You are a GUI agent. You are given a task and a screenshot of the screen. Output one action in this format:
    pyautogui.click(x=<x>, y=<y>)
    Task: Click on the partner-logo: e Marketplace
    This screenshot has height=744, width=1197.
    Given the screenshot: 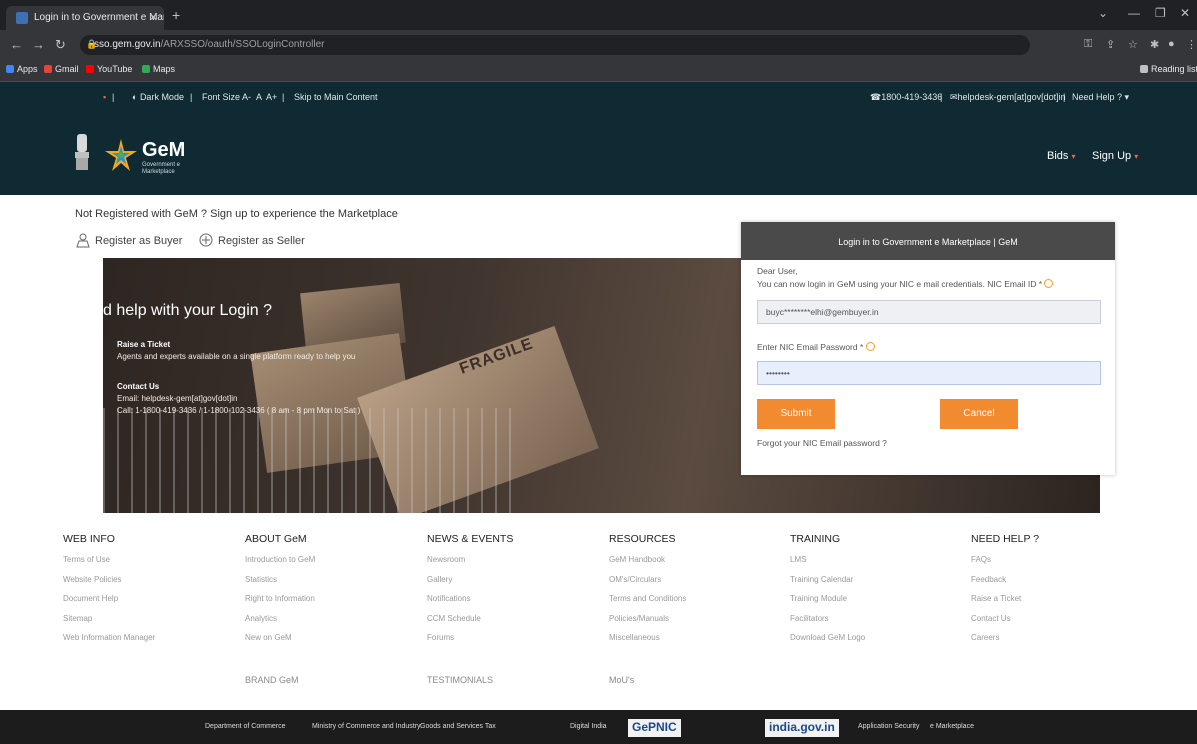 What is the action you would take?
    pyautogui.click(x=952, y=728)
    